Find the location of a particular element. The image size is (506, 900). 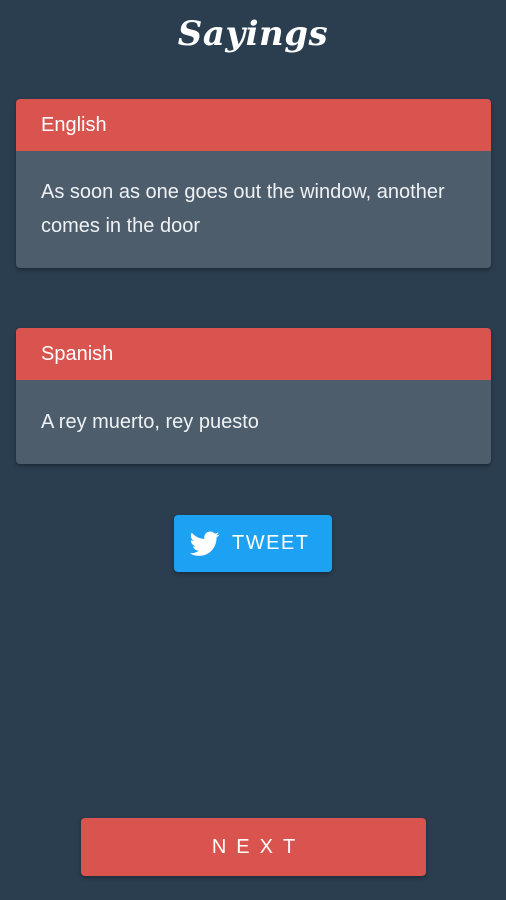

spanish-card-header: Spanish is located at coordinates (253, 354).